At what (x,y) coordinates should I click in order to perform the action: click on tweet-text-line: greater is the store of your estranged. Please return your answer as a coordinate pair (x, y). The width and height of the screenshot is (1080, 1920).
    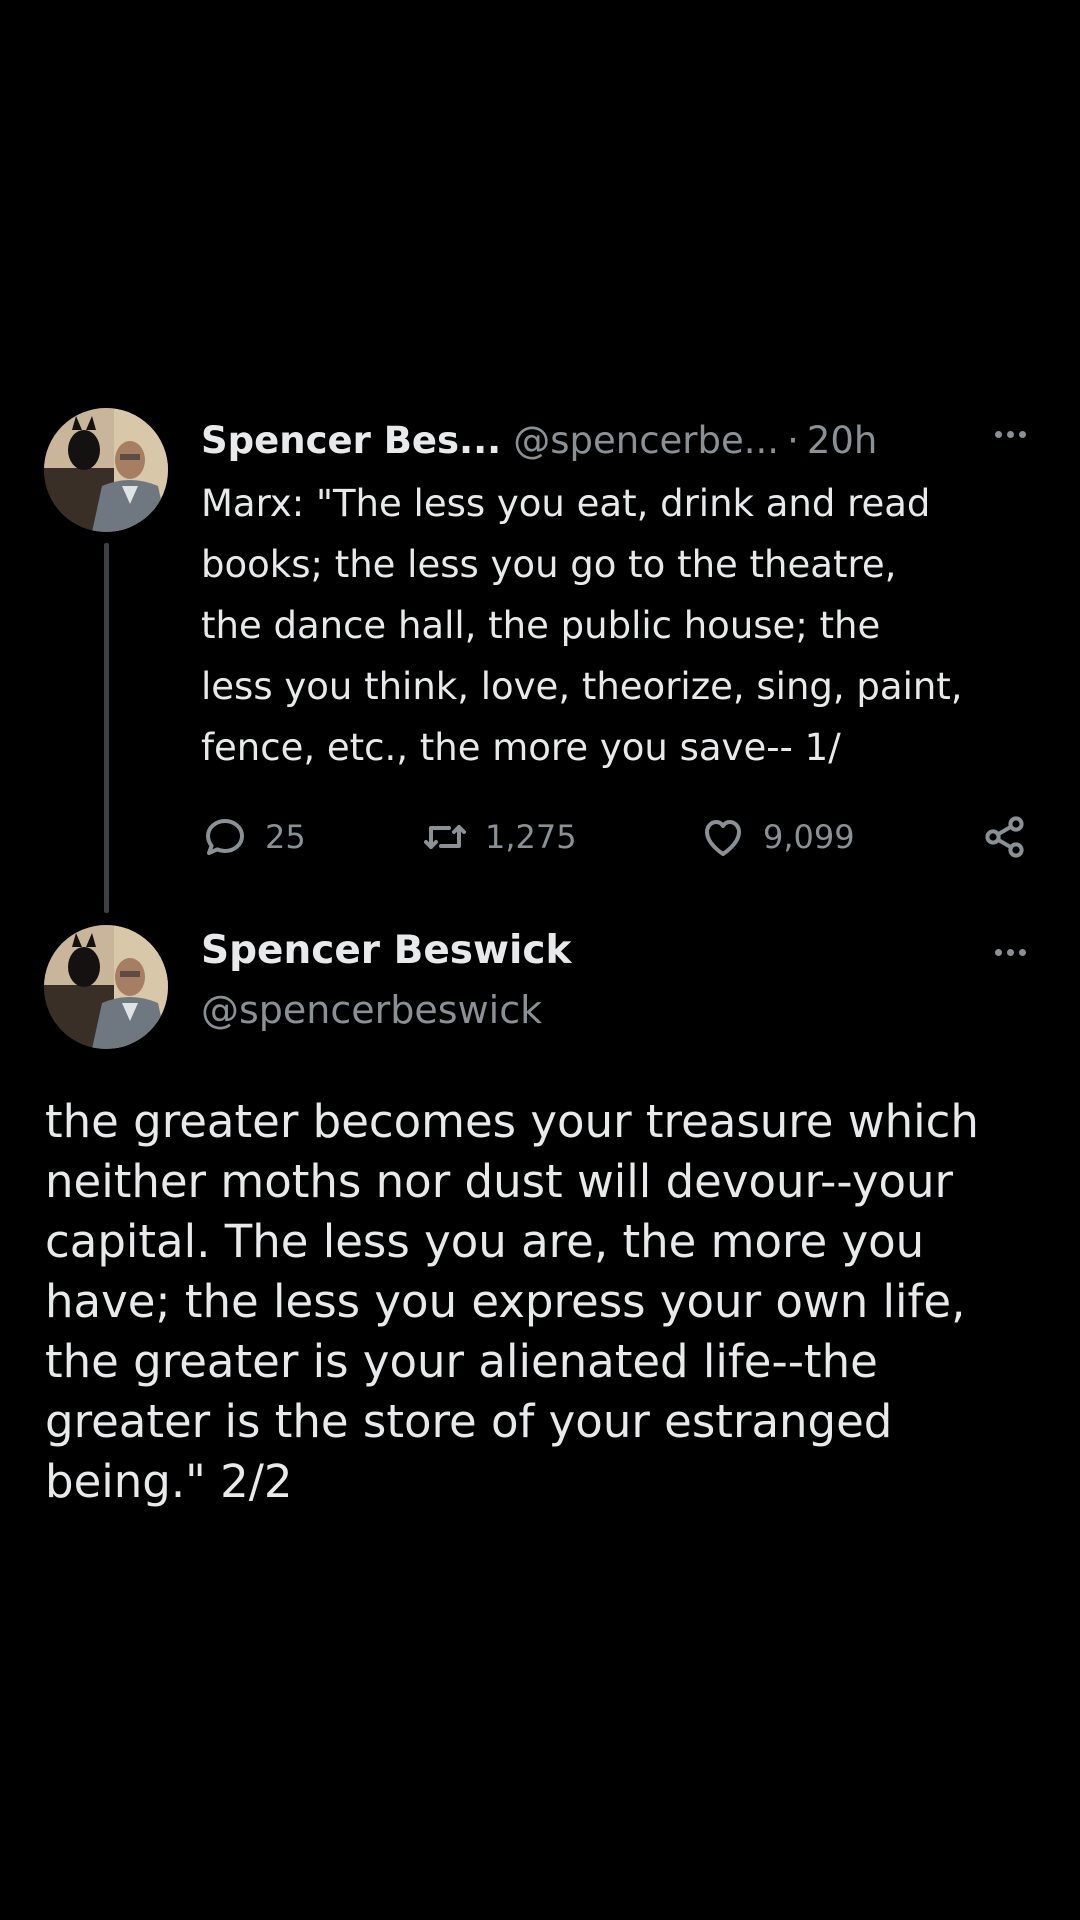
    Looking at the image, I should click on (469, 1421).